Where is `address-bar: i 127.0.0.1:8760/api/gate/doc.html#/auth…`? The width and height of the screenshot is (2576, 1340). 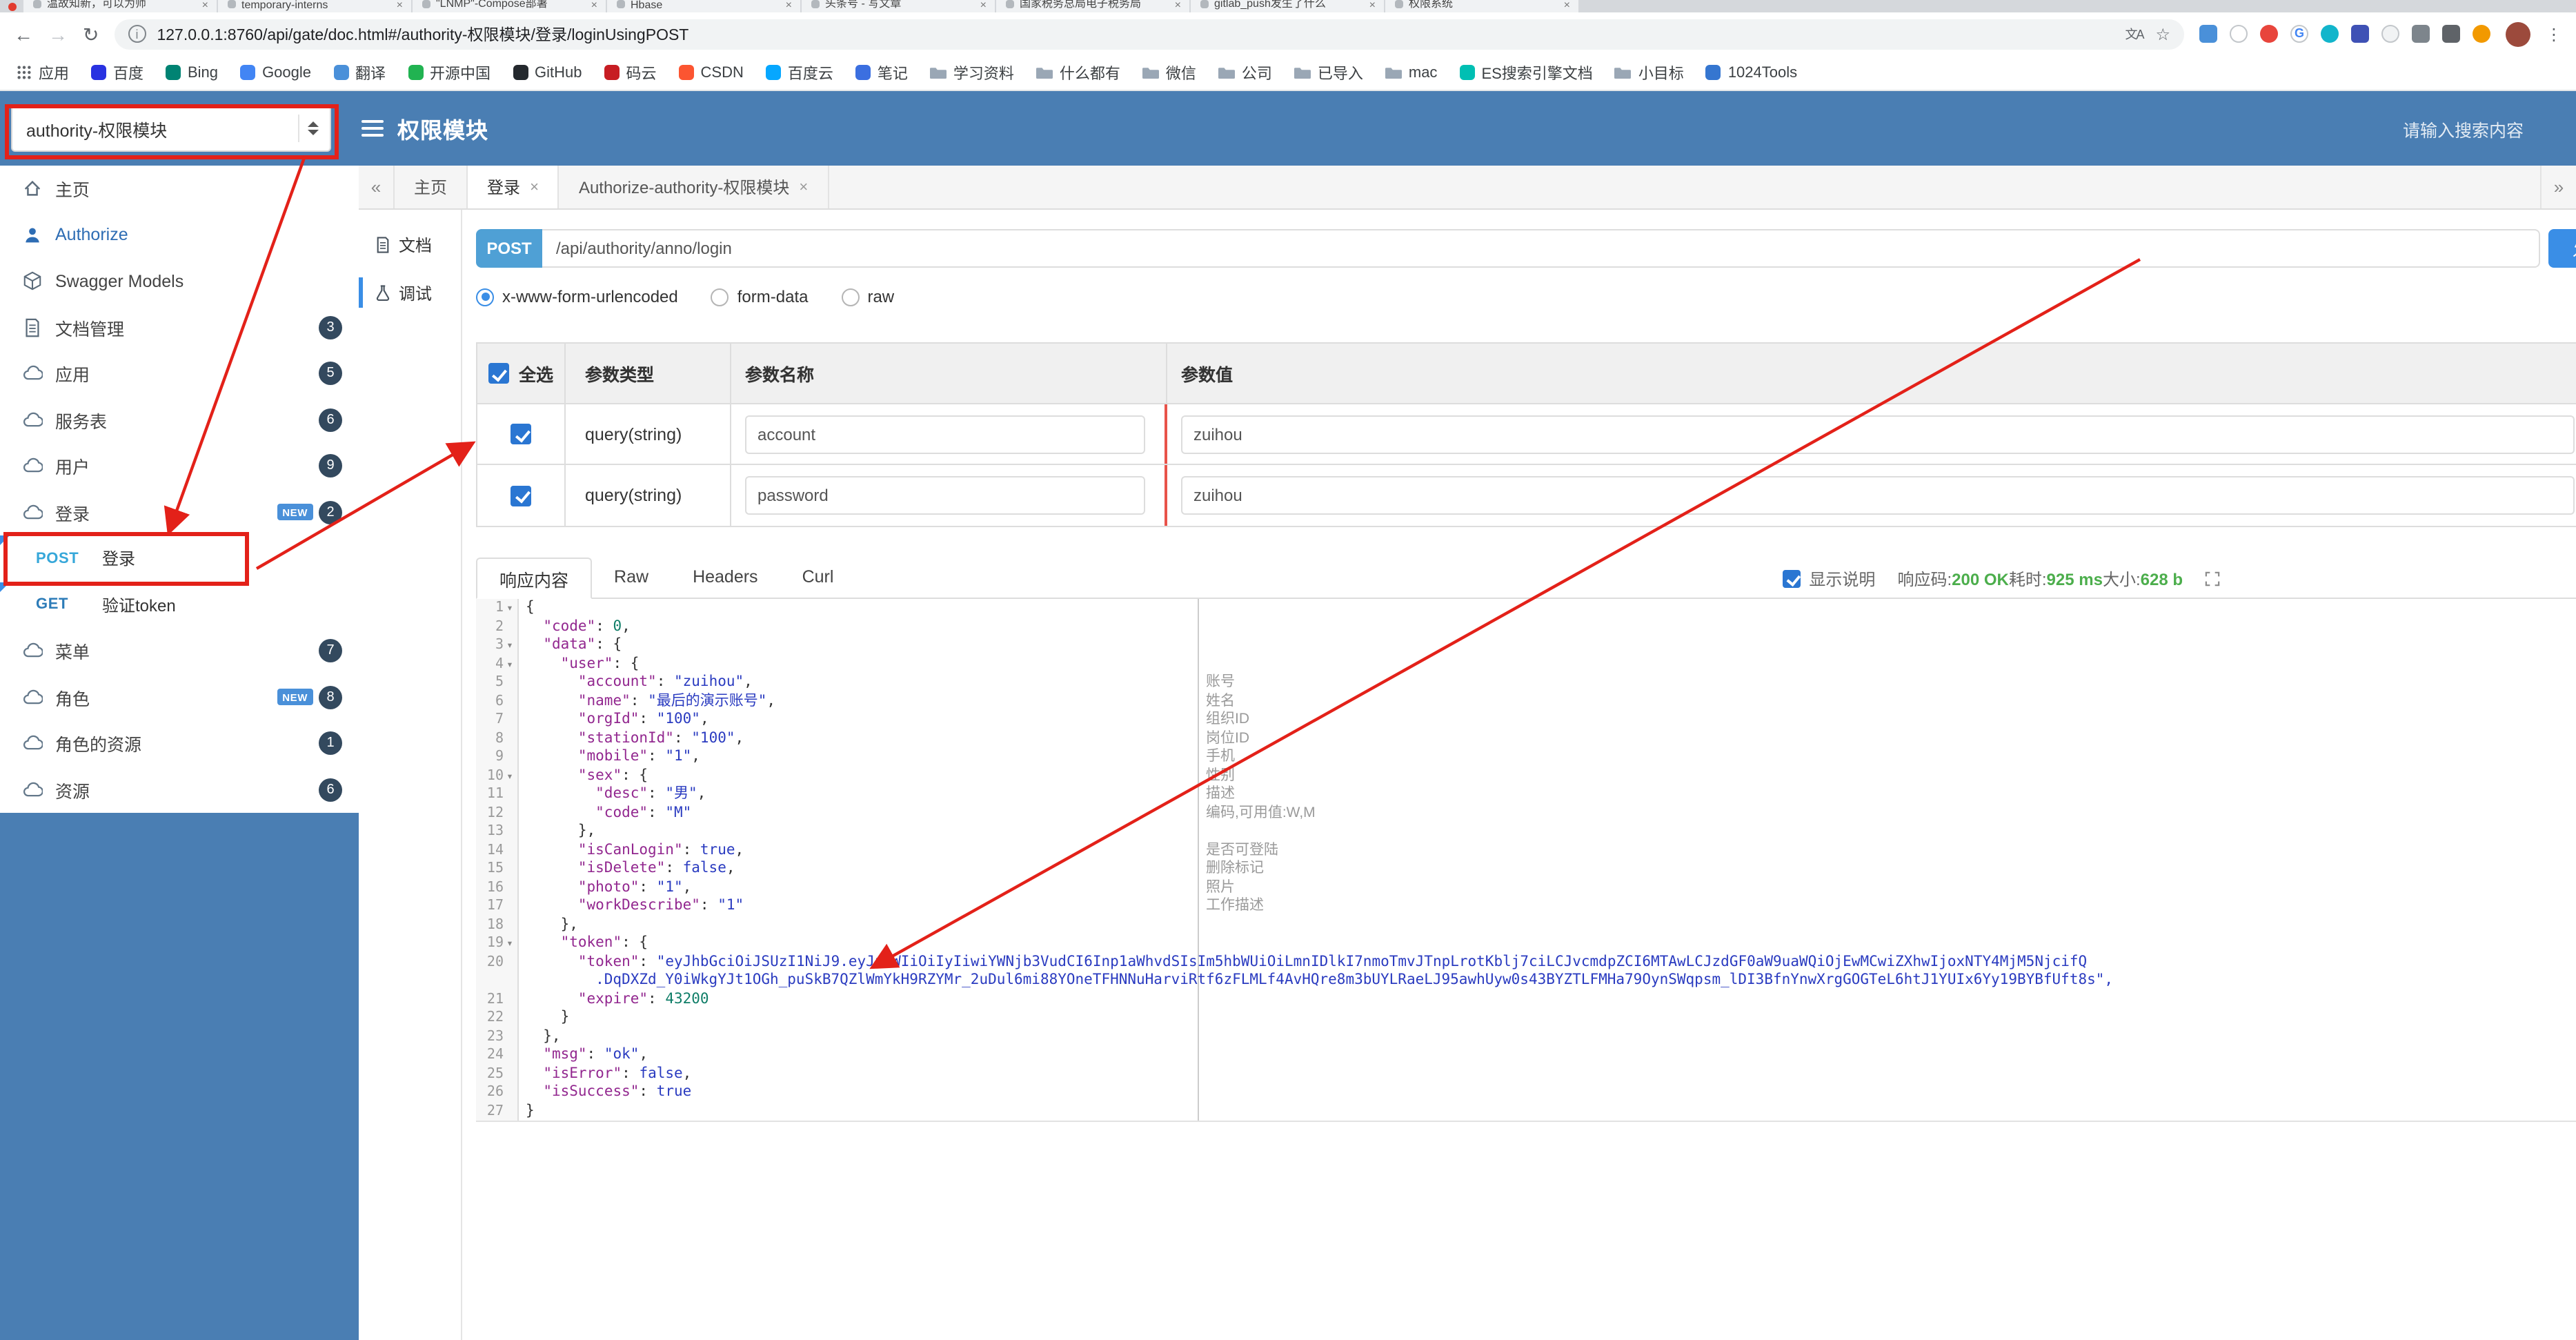 address-bar: i 127.0.0.1:8760/api/gate/doc.html#/auth… is located at coordinates (1149, 34).